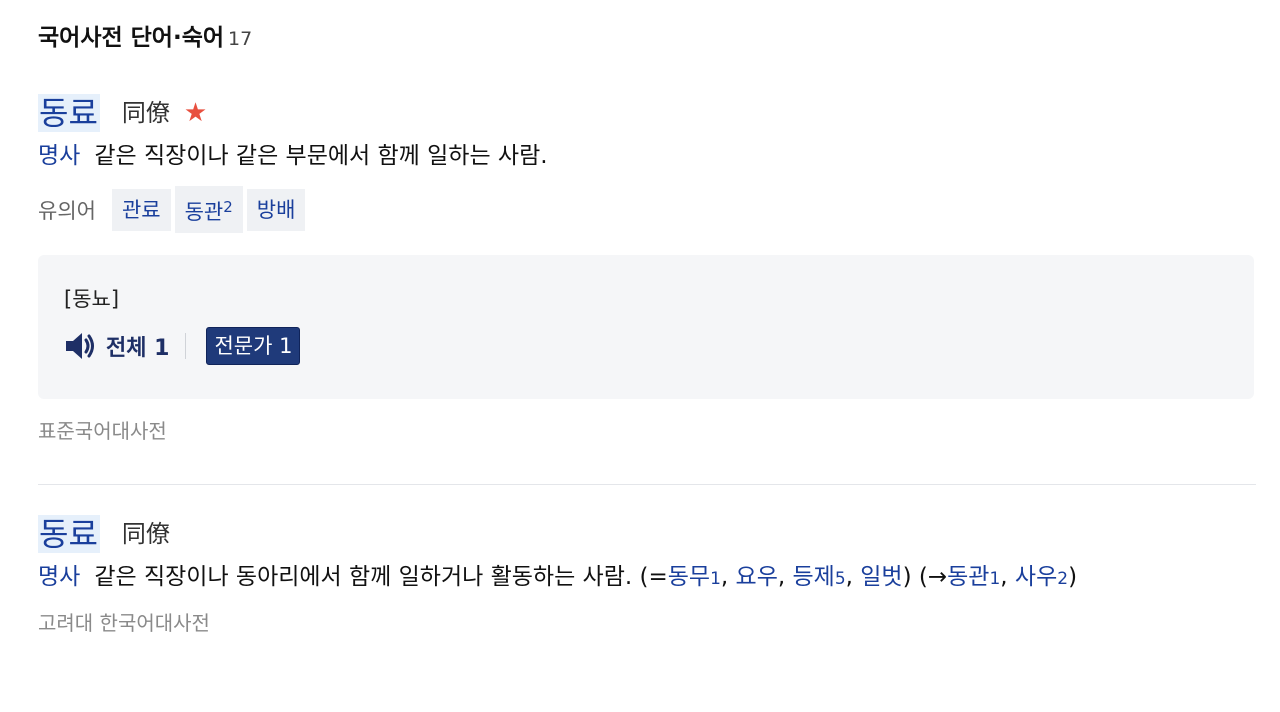 The width and height of the screenshot is (1280, 712). What do you see at coordinates (1036, 577) in the screenshot?
I see `xref-text: 사우` at bounding box center [1036, 577].